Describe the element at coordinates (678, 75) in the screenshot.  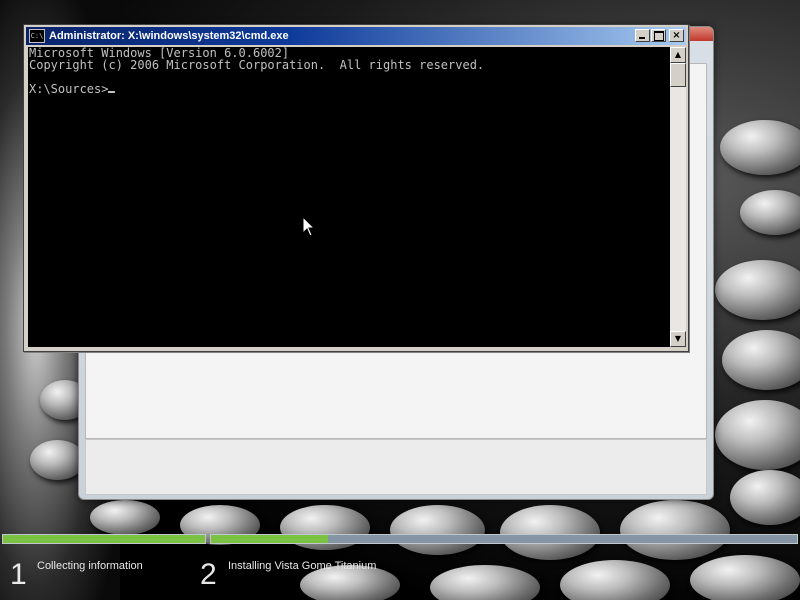
I see `scrollbar-thumb` at that location.